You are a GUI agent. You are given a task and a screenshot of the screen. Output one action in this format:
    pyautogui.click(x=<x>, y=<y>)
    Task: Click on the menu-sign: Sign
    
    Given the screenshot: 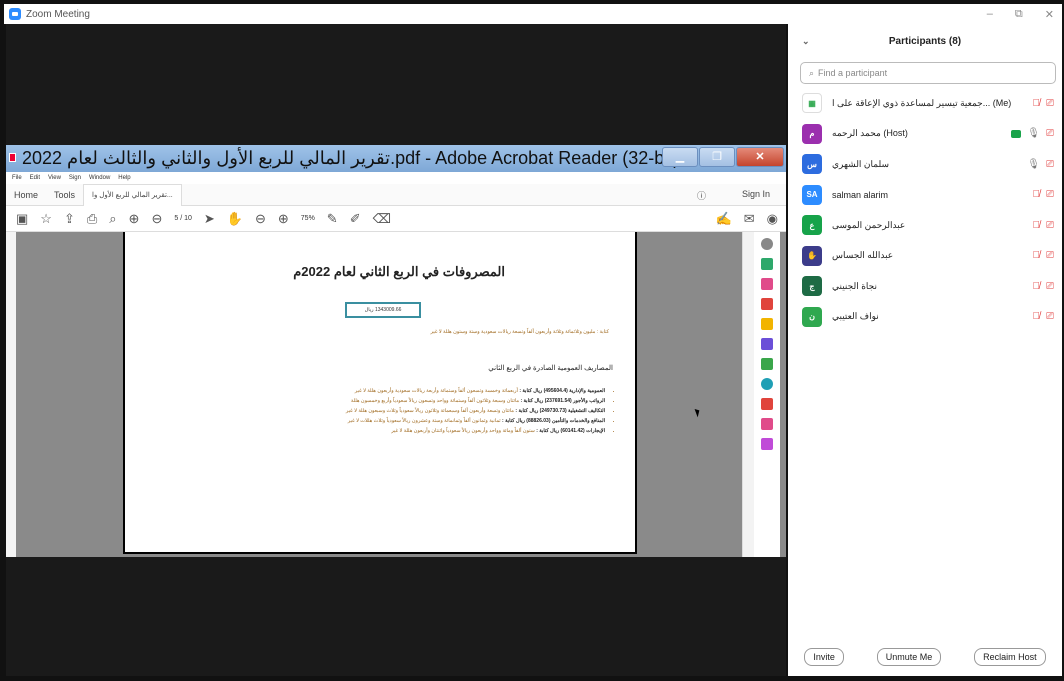 What is the action you would take?
    pyautogui.click(x=75, y=178)
    